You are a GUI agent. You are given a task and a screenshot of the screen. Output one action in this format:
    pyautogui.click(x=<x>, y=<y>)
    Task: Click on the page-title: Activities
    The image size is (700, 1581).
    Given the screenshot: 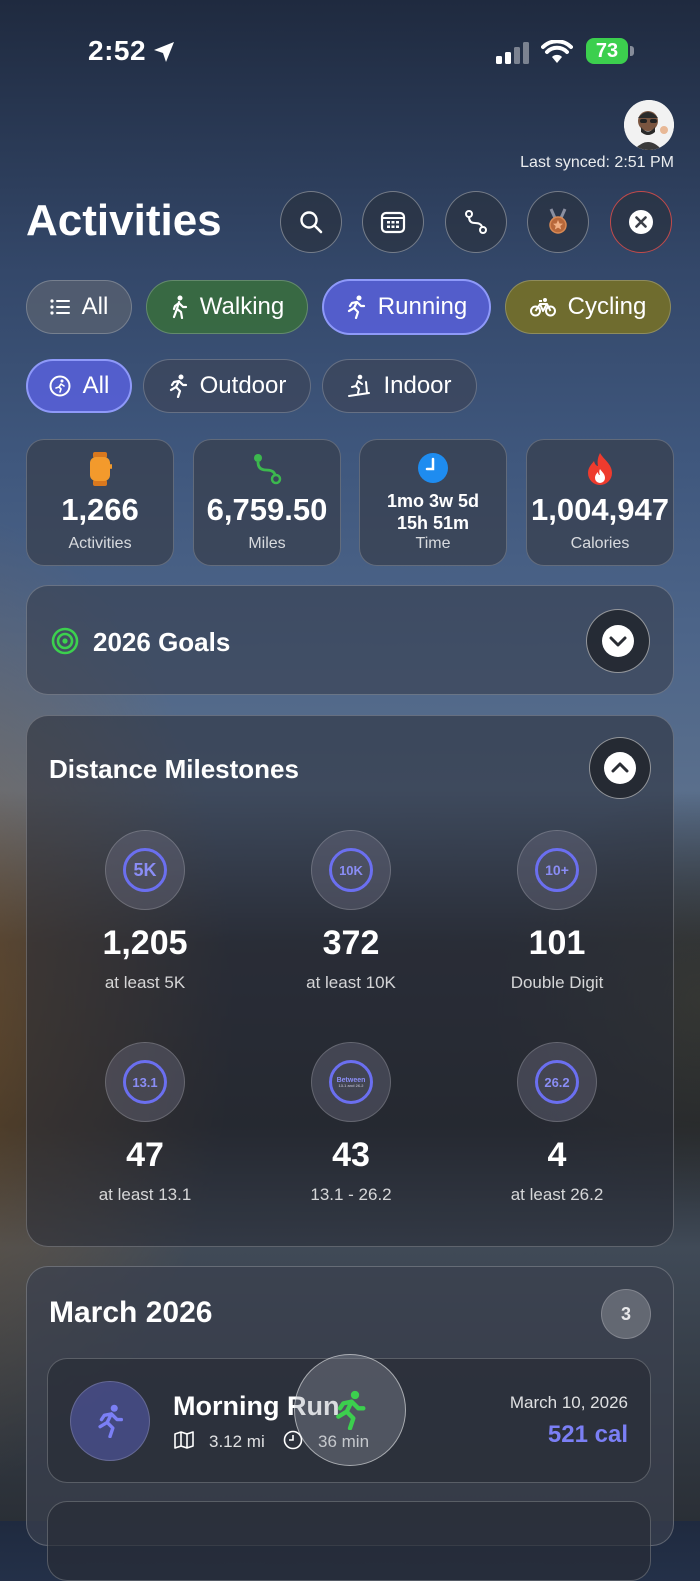 What is the action you would take?
    pyautogui.click(x=124, y=220)
    